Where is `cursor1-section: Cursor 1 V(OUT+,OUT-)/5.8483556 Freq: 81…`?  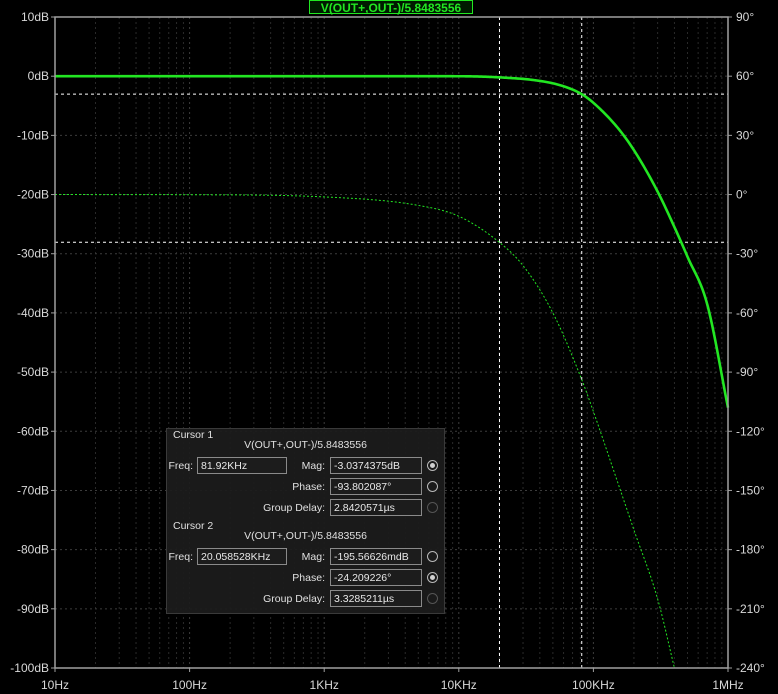
cursor1-section: Cursor 1 V(OUT+,OUT-)/5.8483556 Freq: 81… is located at coordinates (305, 475).